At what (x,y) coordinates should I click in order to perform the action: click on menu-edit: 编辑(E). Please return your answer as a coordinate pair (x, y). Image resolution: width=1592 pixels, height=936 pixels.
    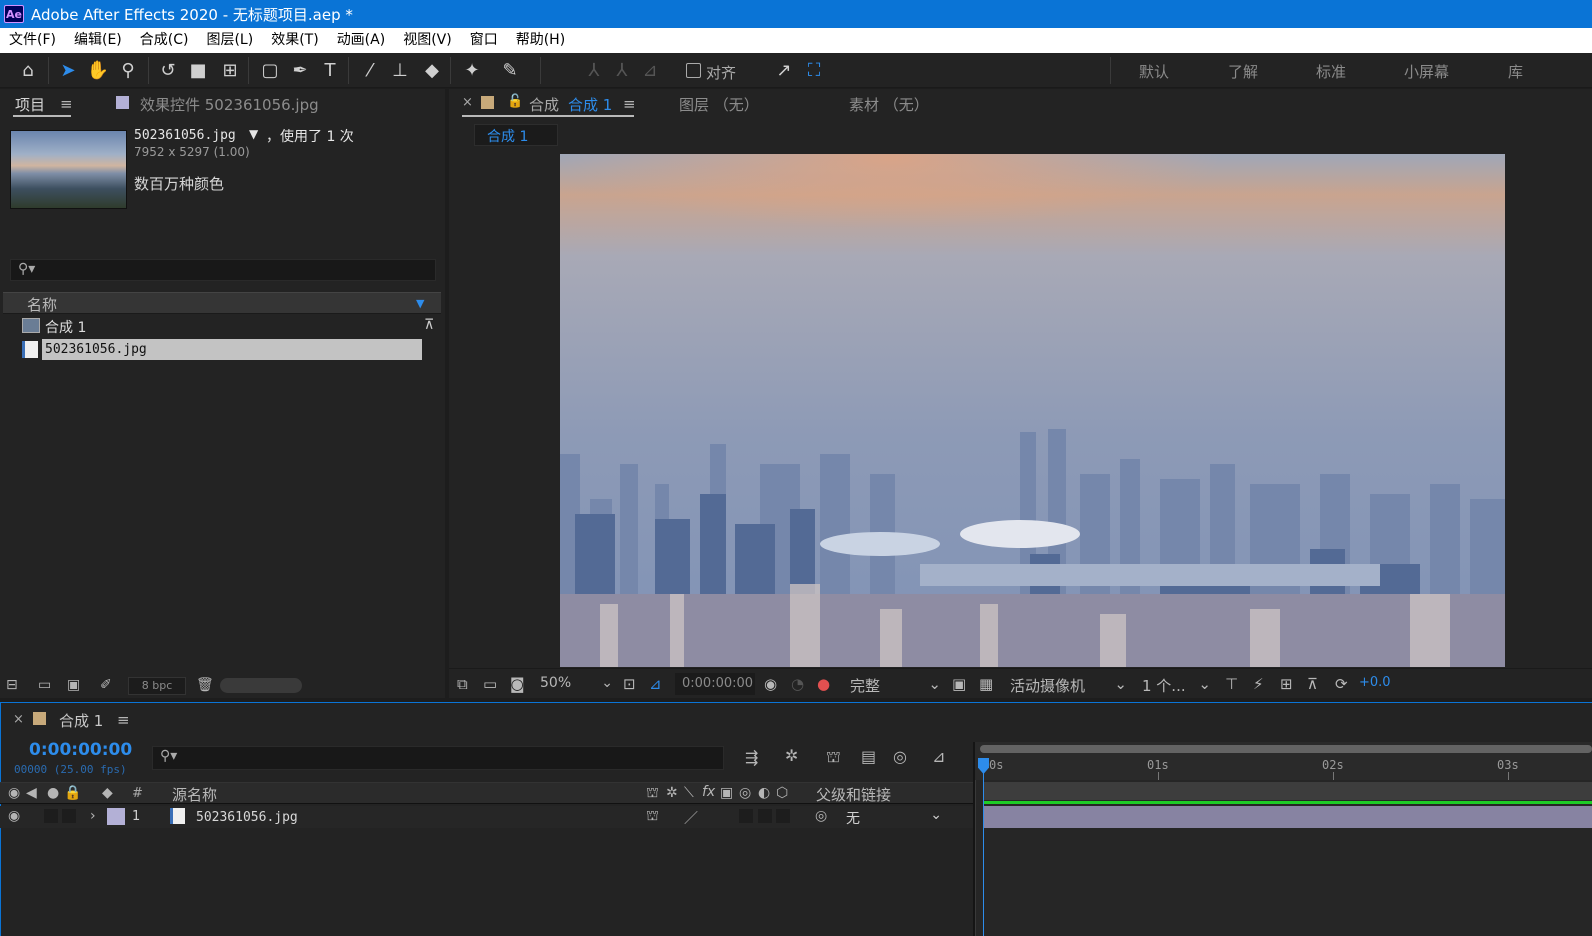
    Looking at the image, I should click on (98, 40).